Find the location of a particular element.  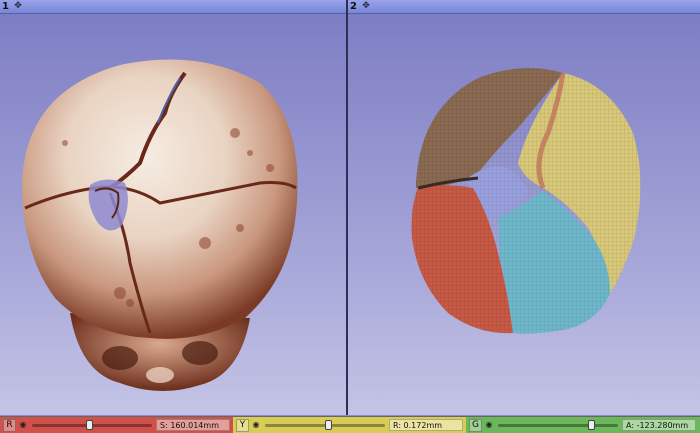

yellow-slice-offset: R: 0.172mm is located at coordinates (426, 425).